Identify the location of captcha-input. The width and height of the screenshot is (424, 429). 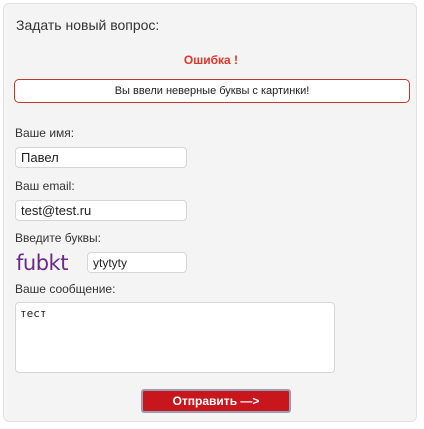
(137, 262).